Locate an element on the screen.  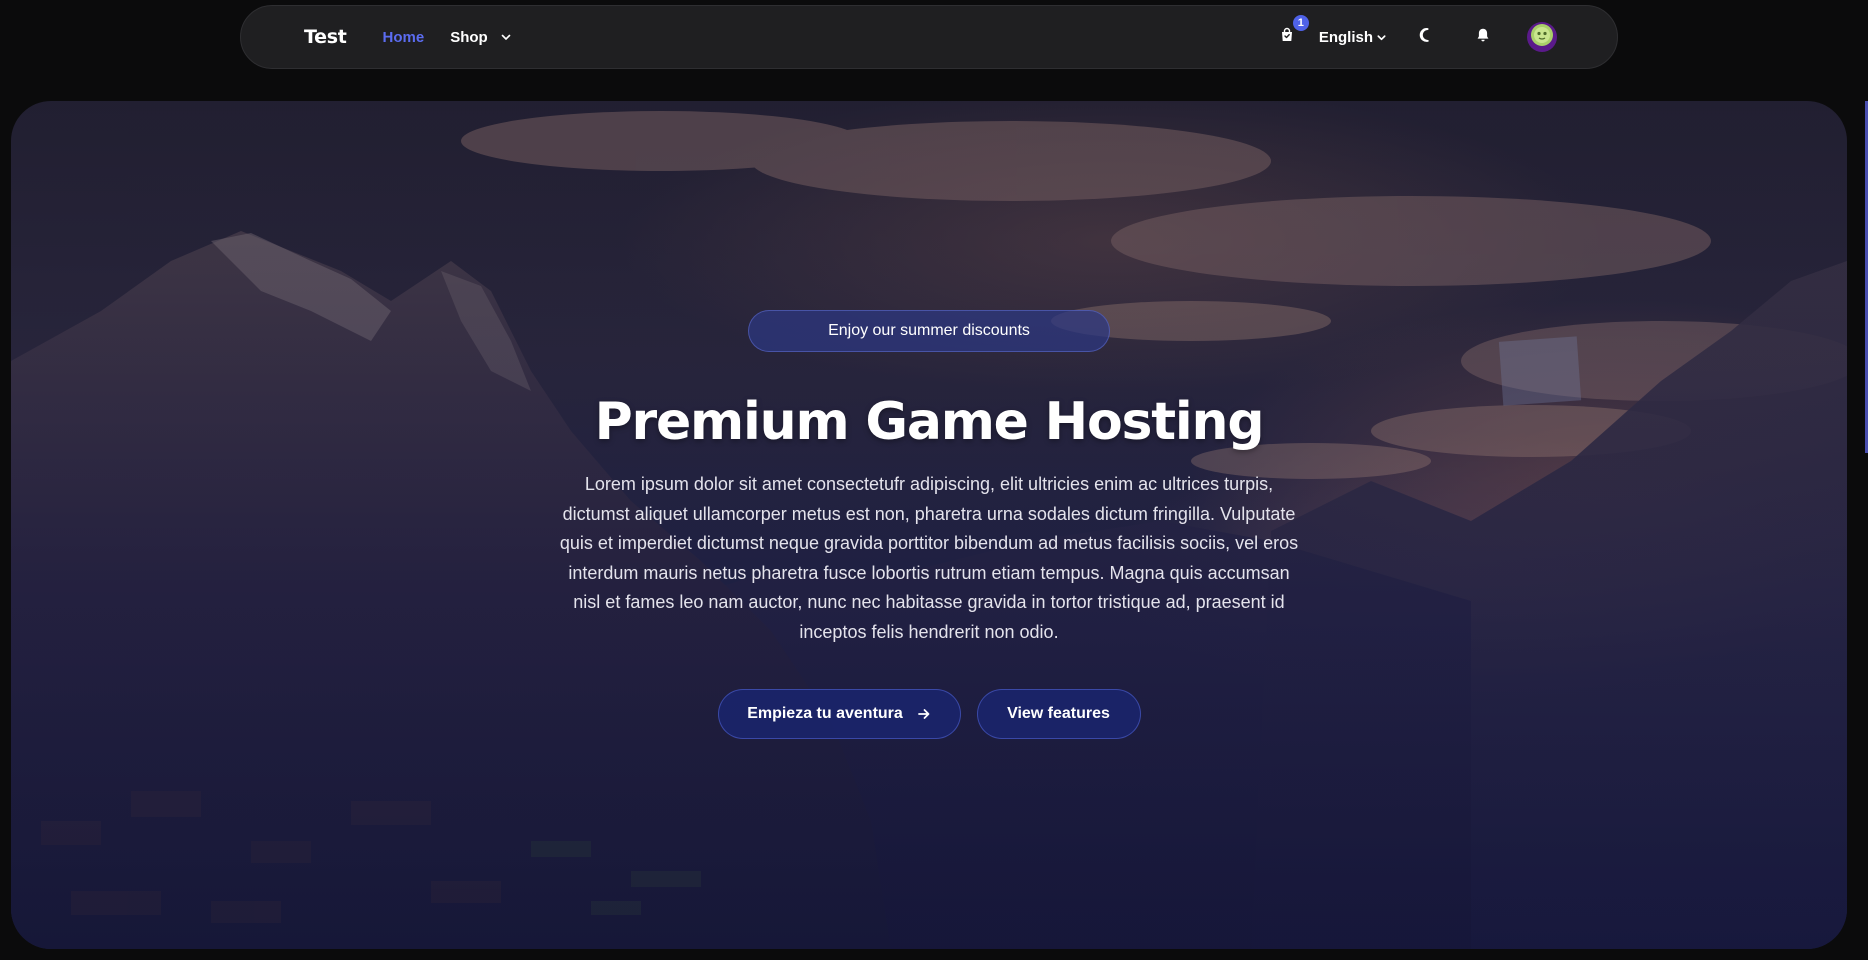
user-avatar is located at coordinates (1542, 37).